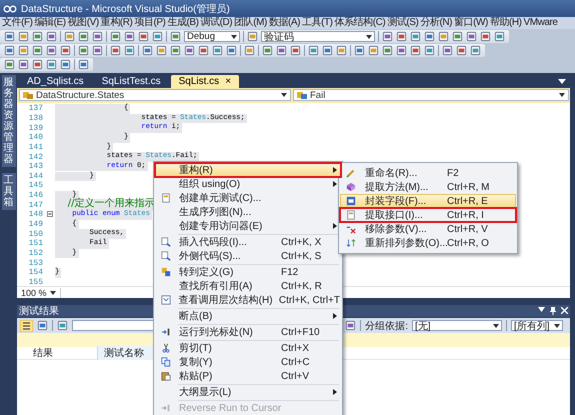 The image size is (575, 415). What do you see at coordinates (248, 226) in the screenshot?
I see `menu-item: 创建专用访问器(E)` at bounding box center [248, 226].